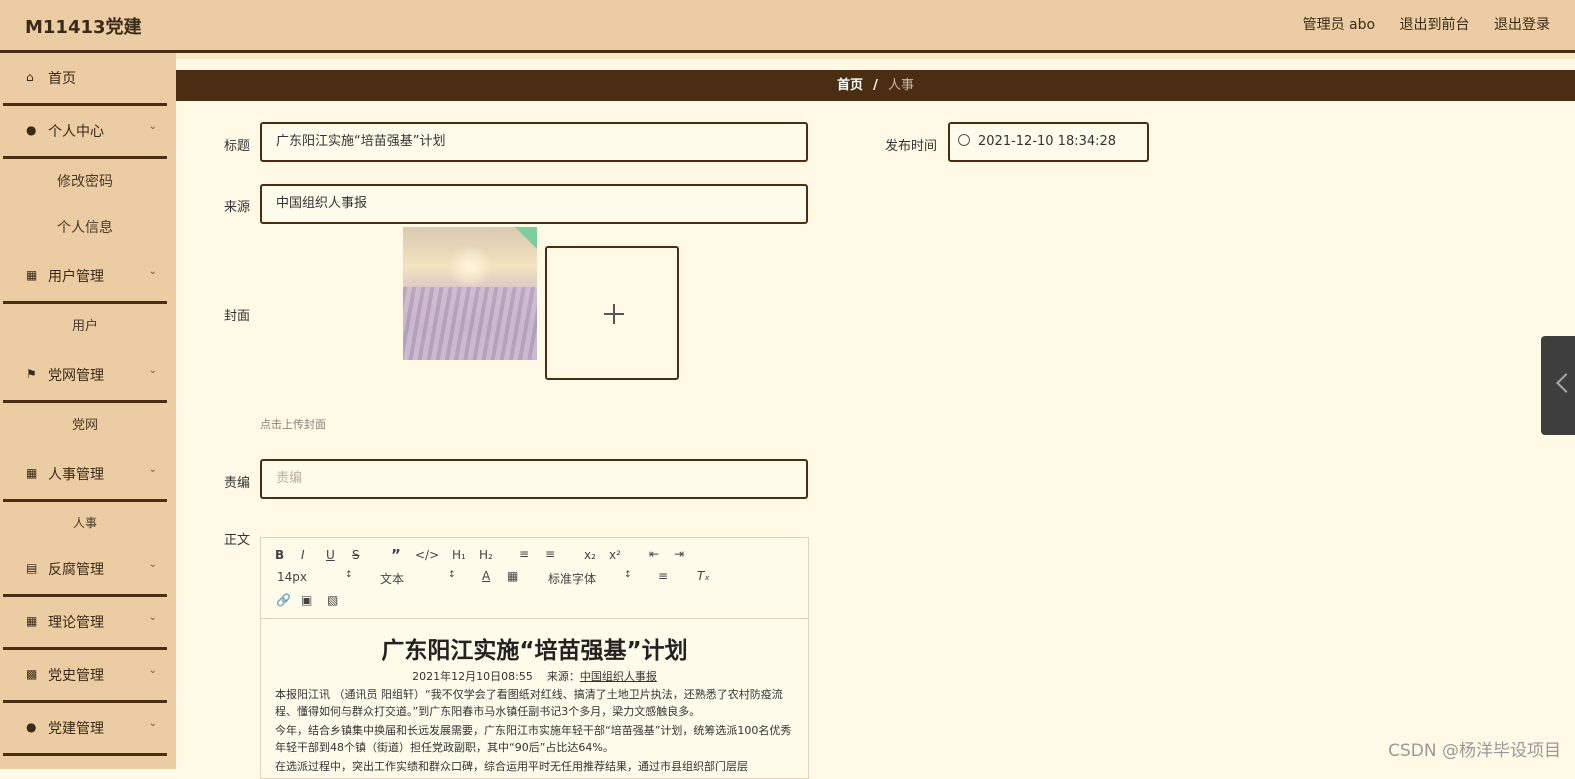 Image resolution: width=1575 pixels, height=779 pixels. I want to click on article-heading: 广东阳江实施“培苗强基”计划, so click(534, 651).